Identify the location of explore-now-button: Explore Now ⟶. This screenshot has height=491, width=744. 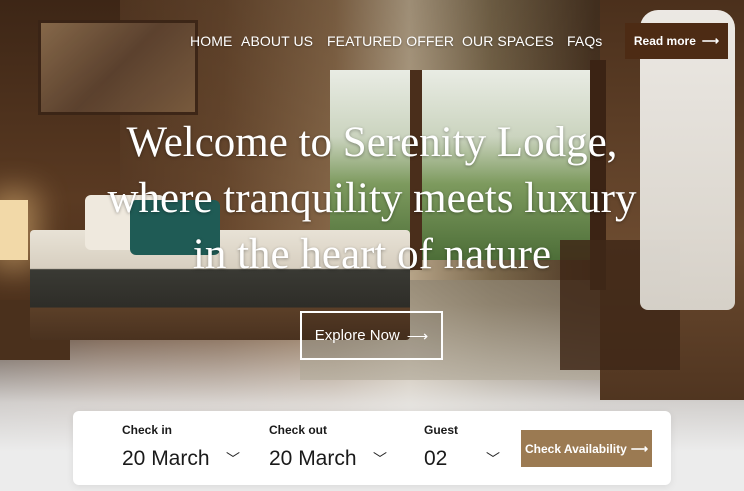
(371, 335).